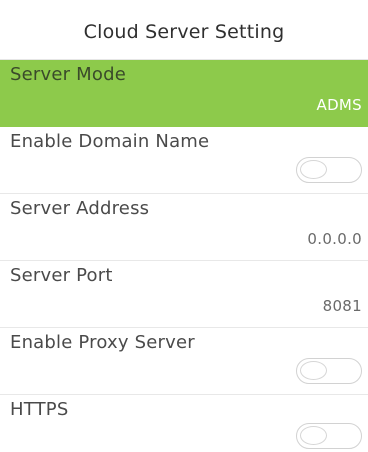  I want to click on setting-value-server-mode: ADMS, so click(339, 105).